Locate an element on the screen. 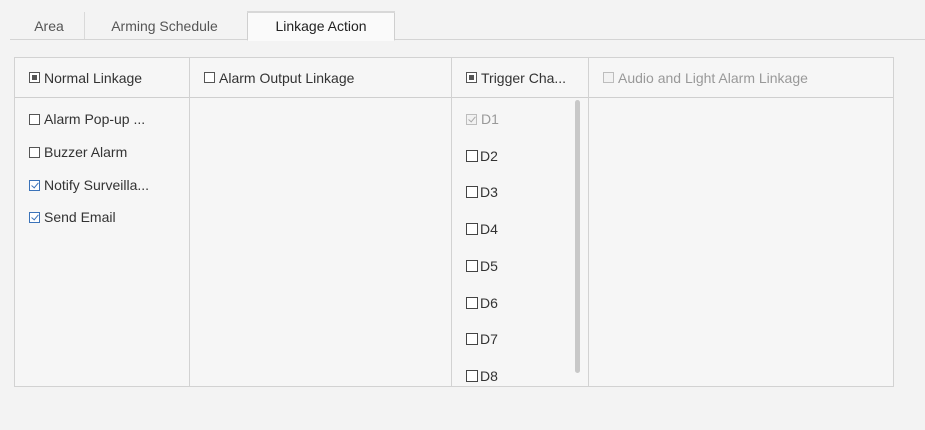 The width and height of the screenshot is (925, 430). channel-d4-item: D4 is located at coordinates (482, 229).